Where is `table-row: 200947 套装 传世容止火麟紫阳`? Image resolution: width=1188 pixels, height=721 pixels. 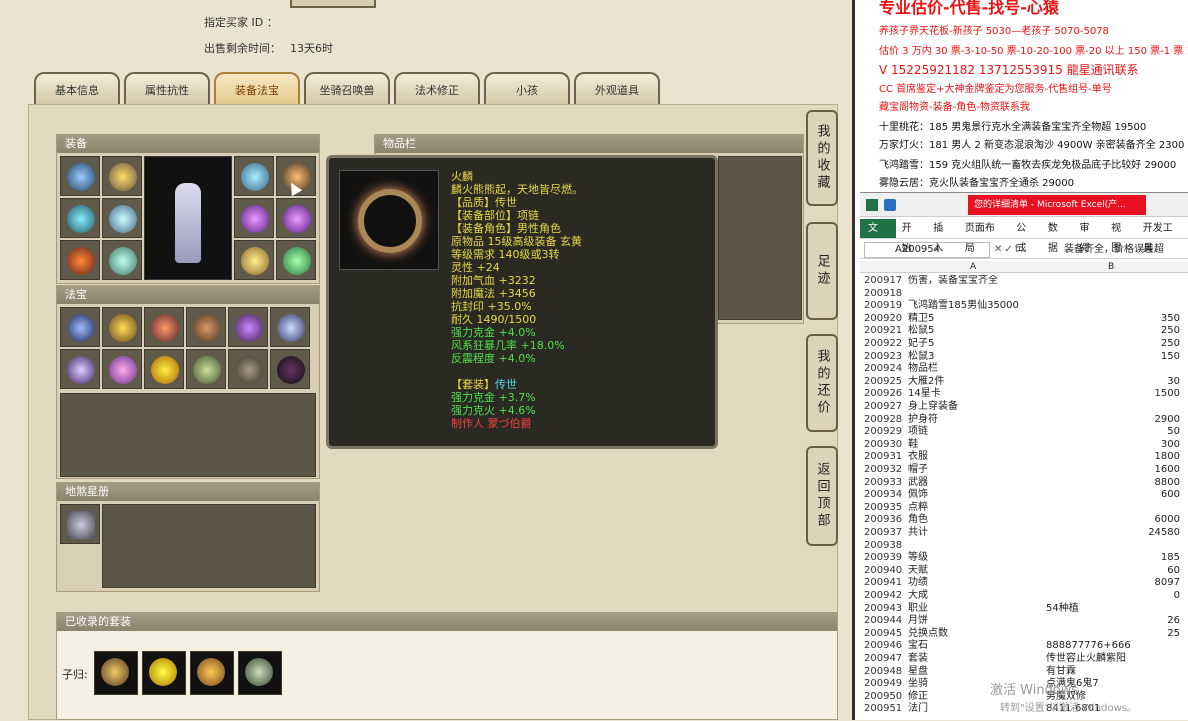
table-row: 200947 套装 传世容止火麟紫阳 is located at coordinates (1024, 659).